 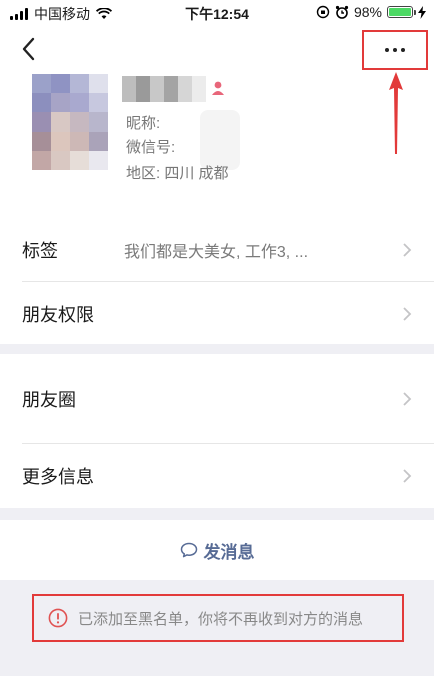 What do you see at coordinates (396, 113) in the screenshot?
I see `annotation-arrow-icon` at bounding box center [396, 113].